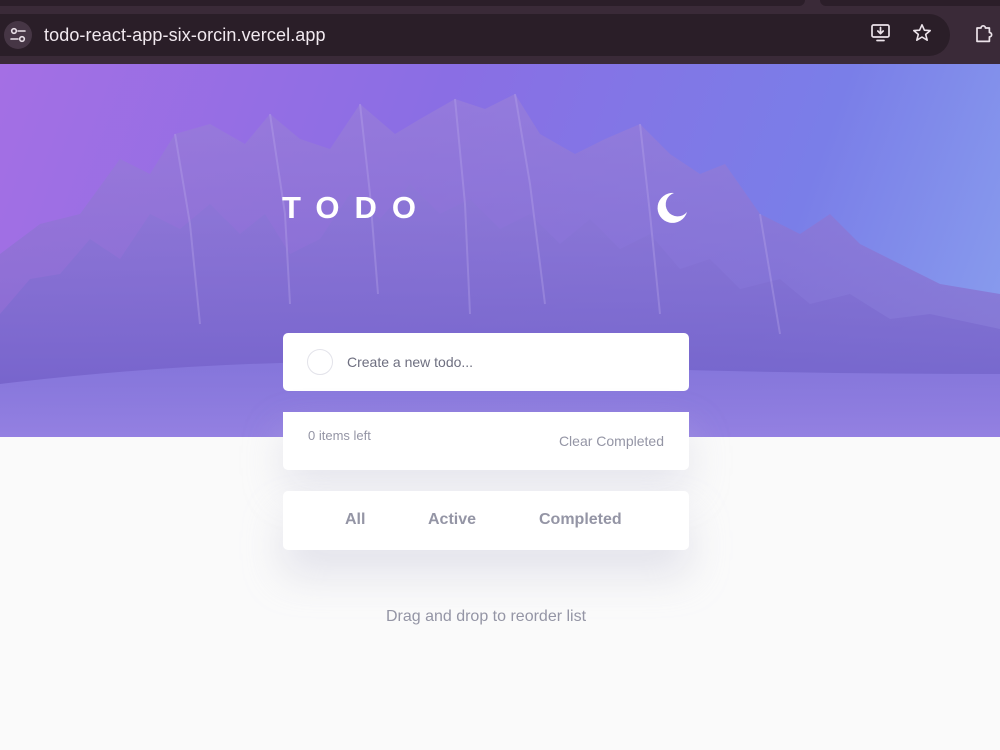 The height and width of the screenshot is (750, 1000). What do you see at coordinates (402, 3) in the screenshot?
I see `tab-strip` at bounding box center [402, 3].